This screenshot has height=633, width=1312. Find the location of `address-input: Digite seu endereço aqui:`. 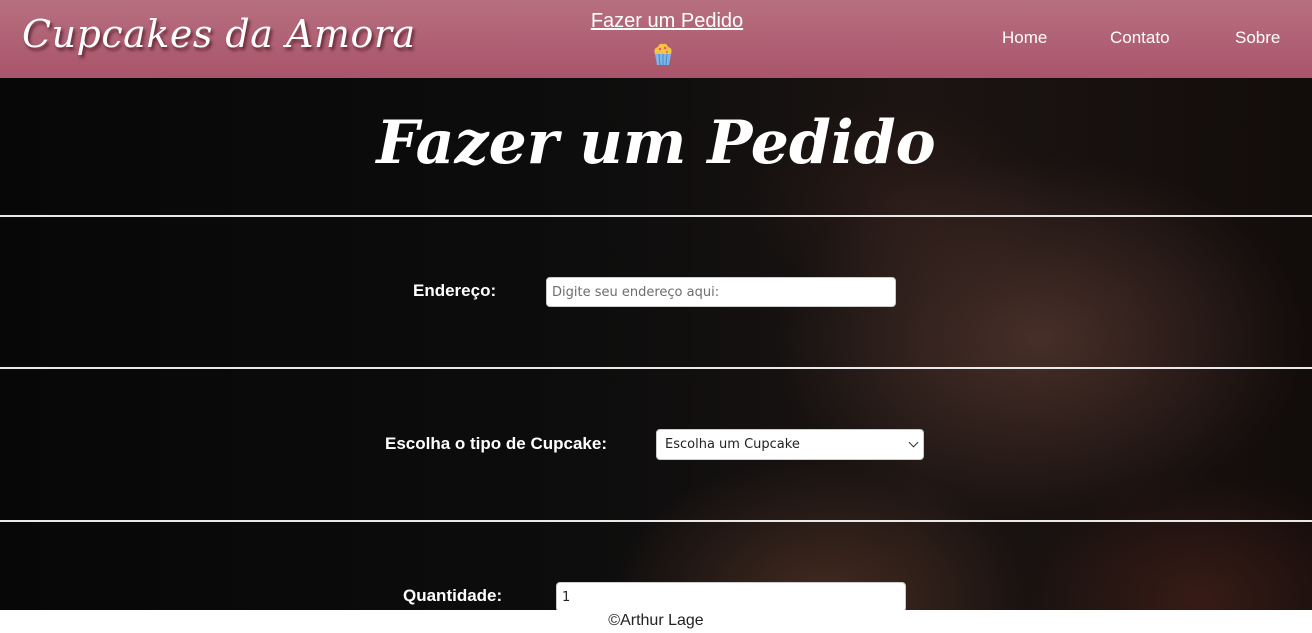

address-input: Digite seu endereço aqui: is located at coordinates (721, 292).